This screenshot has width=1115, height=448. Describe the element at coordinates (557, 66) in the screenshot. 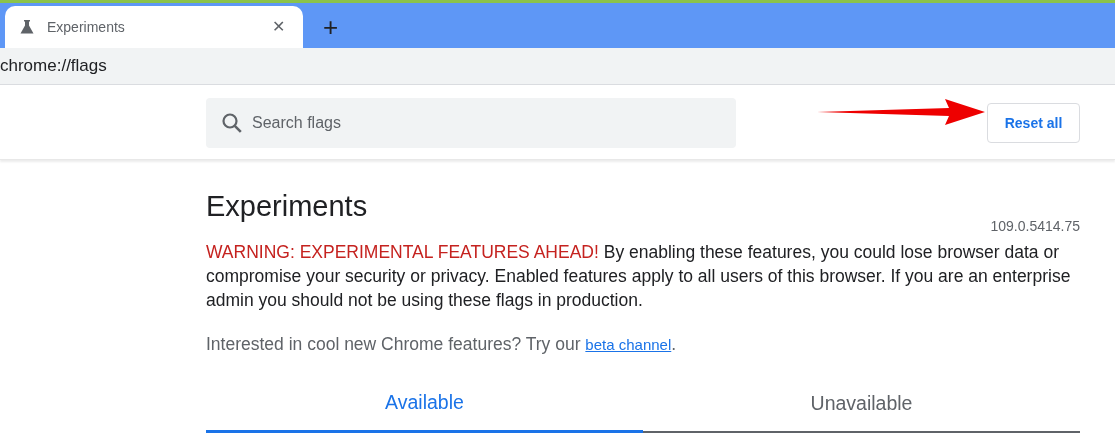

I see `address-bar: chrome://flags` at that location.